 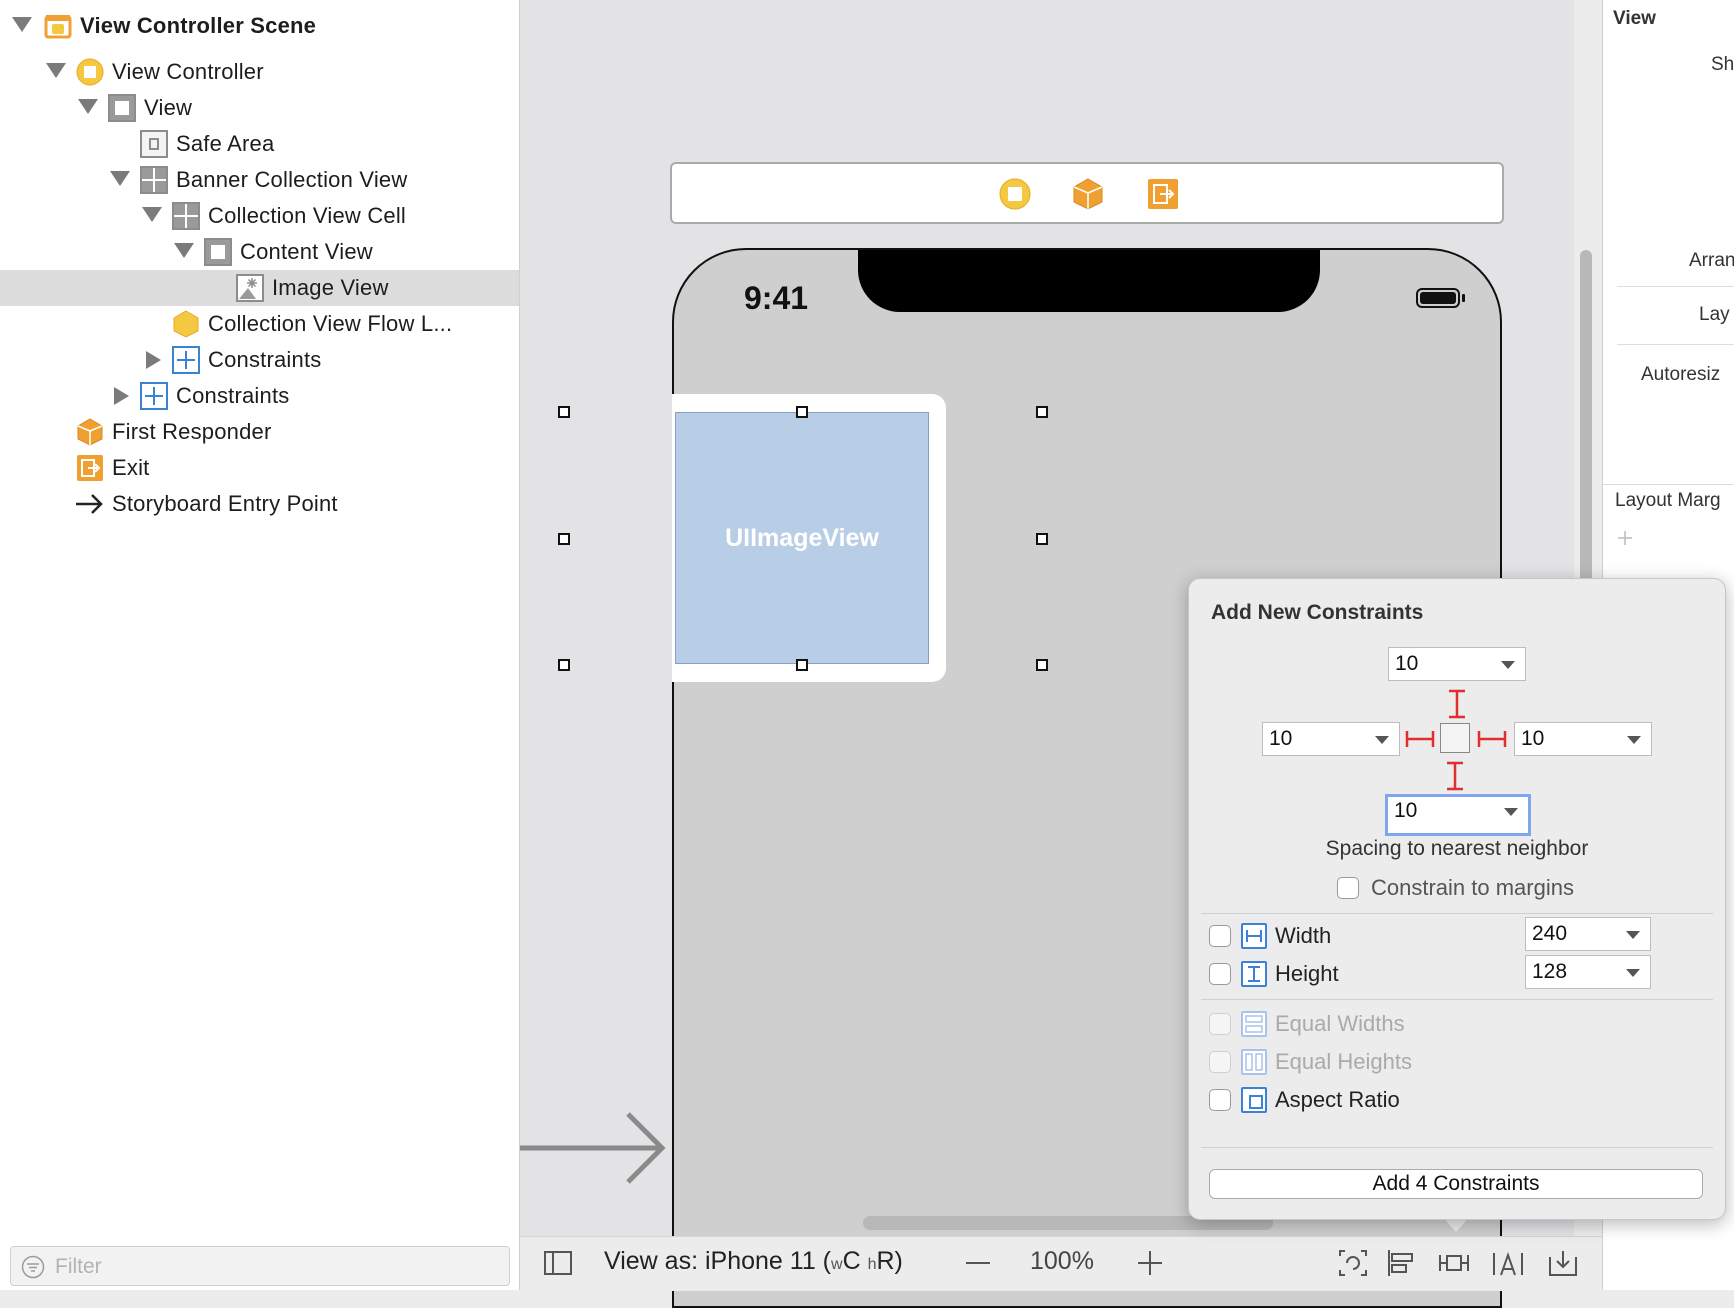 What do you see at coordinates (885, 1261) in the screenshot?
I see `size-class-r: R` at bounding box center [885, 1261].